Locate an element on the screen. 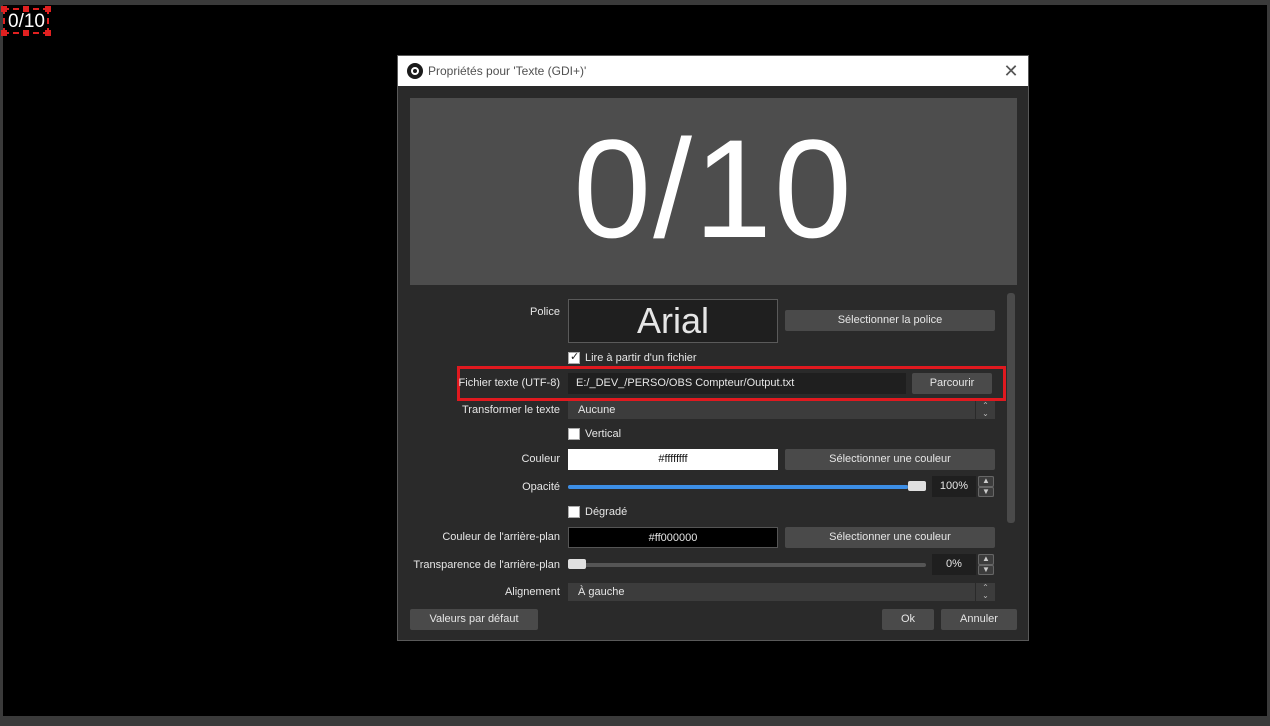  canvas-text-source: 0/10 is located at coordinates (26, 21).